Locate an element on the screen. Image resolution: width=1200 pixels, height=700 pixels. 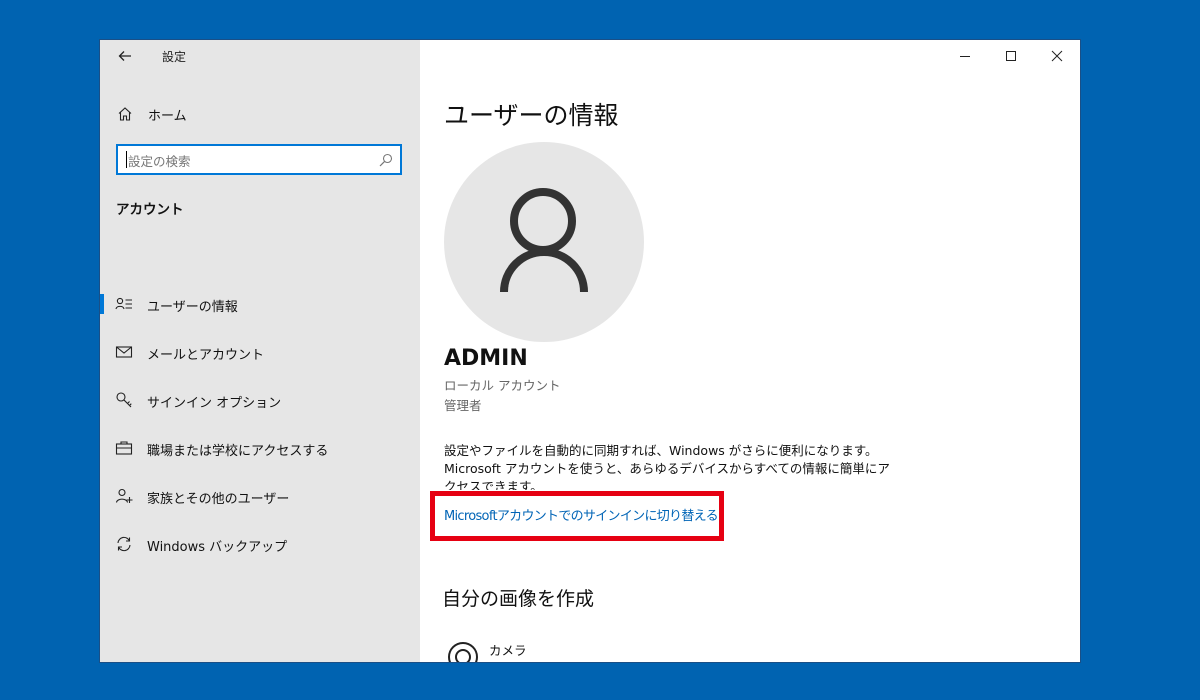
account-role: 管理者 is located at coordinates (463, 405).